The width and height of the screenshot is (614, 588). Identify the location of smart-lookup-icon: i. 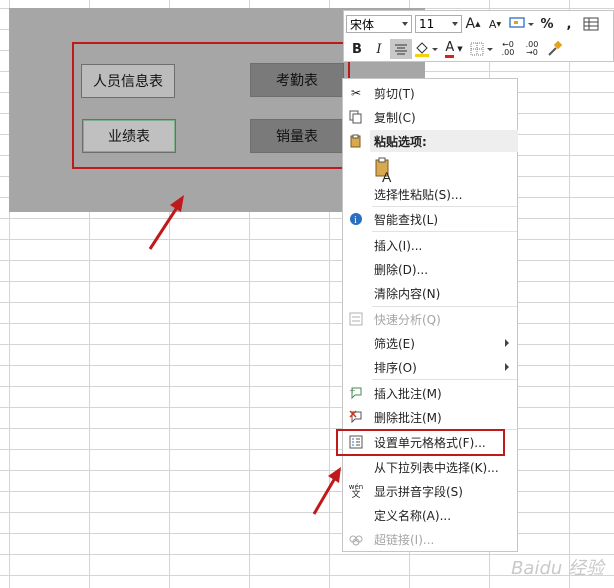
(356, 219).